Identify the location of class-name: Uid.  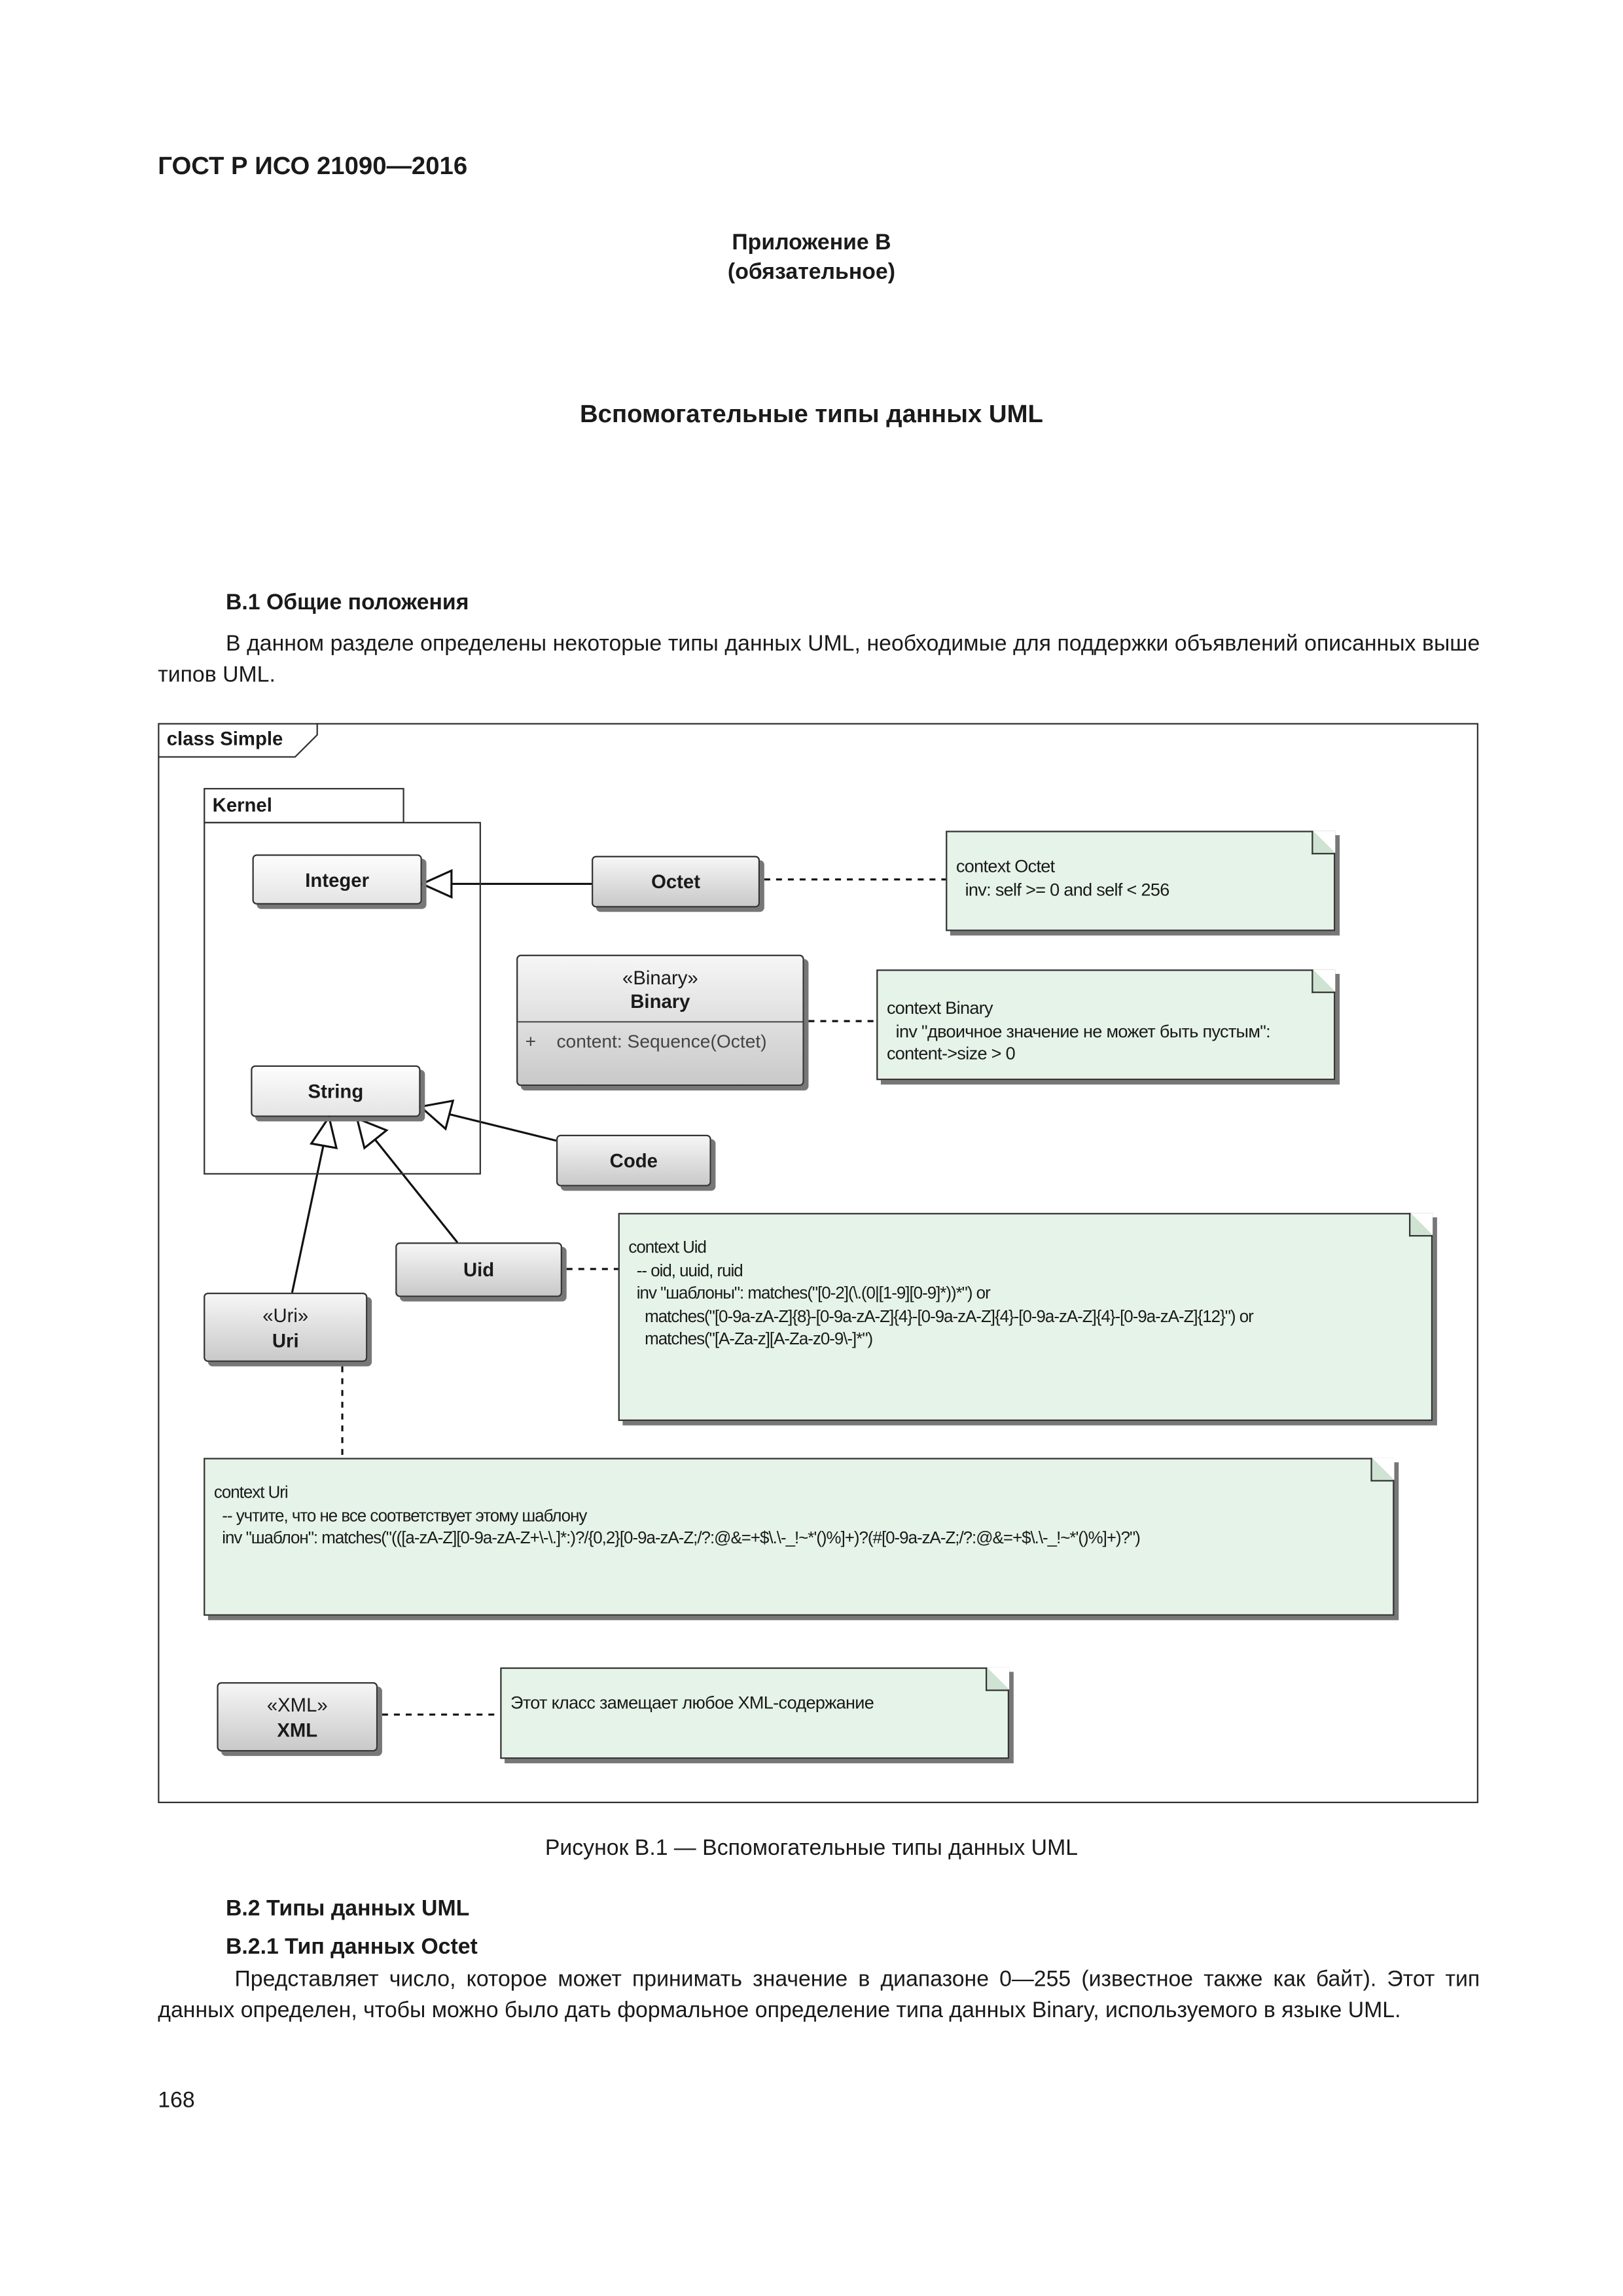
(479, 1270).